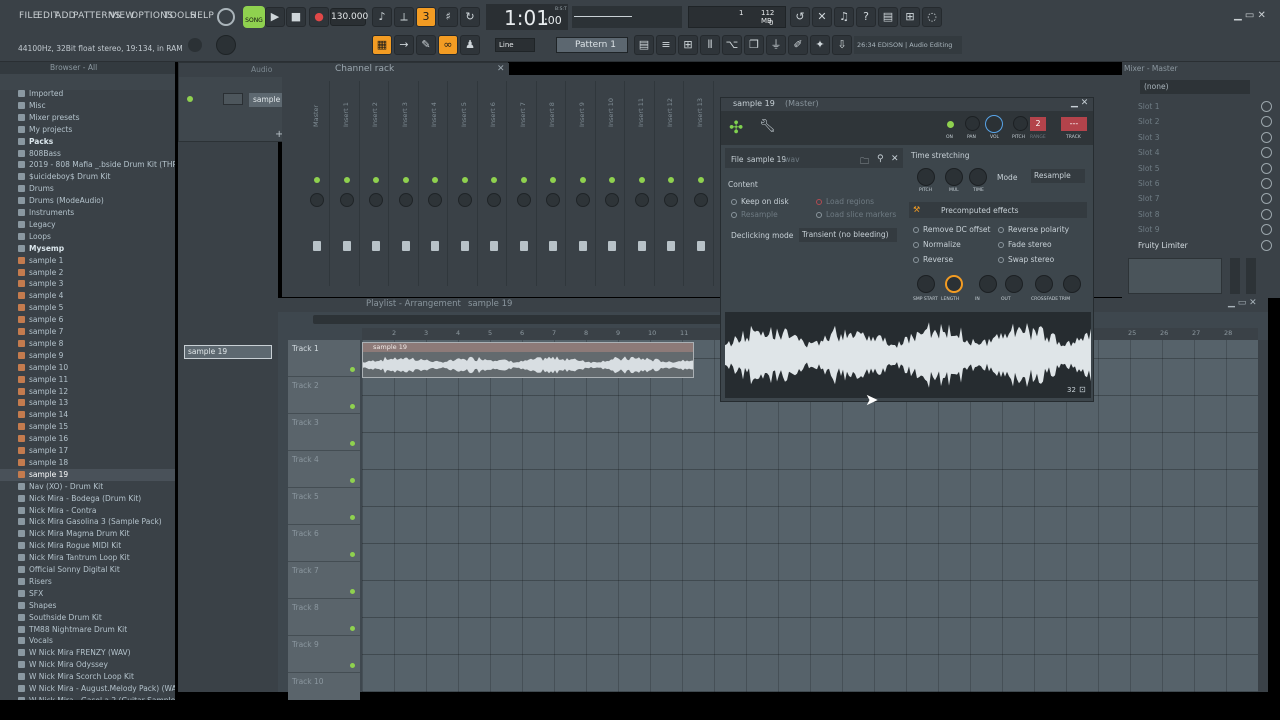 The height and width of the screenshot is (720, 1280). I want to click on stamp-icon: ♟, so click(470, 45).